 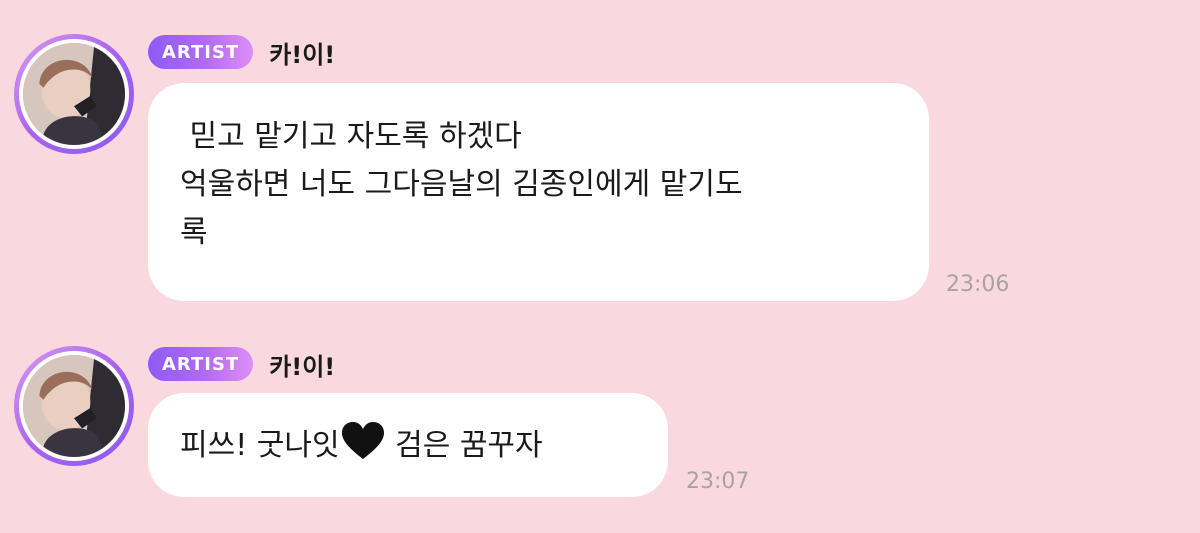 I want to click on message-text: 검은 꿈꾸자, so click(x=464, y=445).